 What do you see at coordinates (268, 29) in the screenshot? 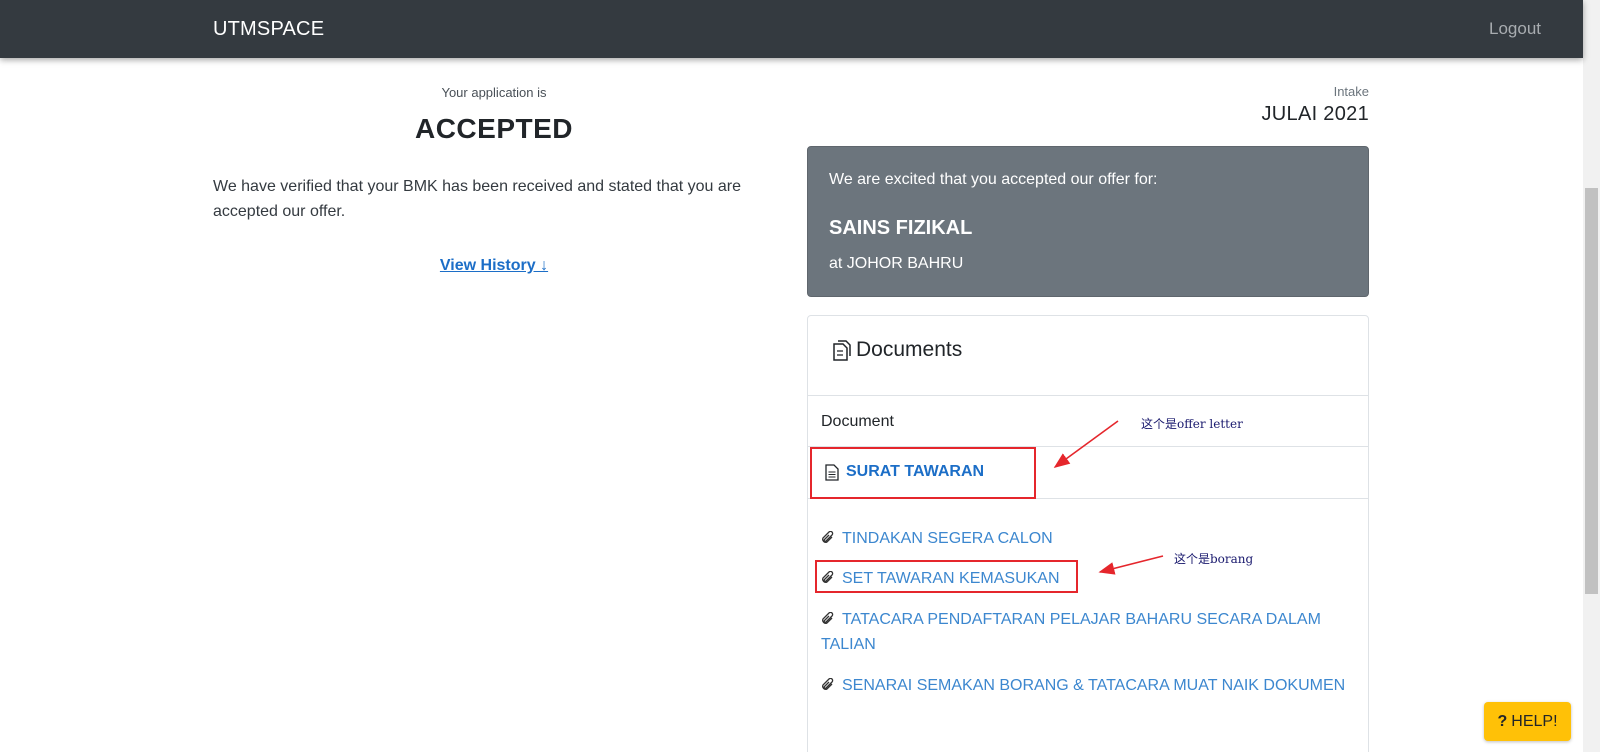
I see `brand-logo: UTMSPACE` at bounding box center [268, 29].